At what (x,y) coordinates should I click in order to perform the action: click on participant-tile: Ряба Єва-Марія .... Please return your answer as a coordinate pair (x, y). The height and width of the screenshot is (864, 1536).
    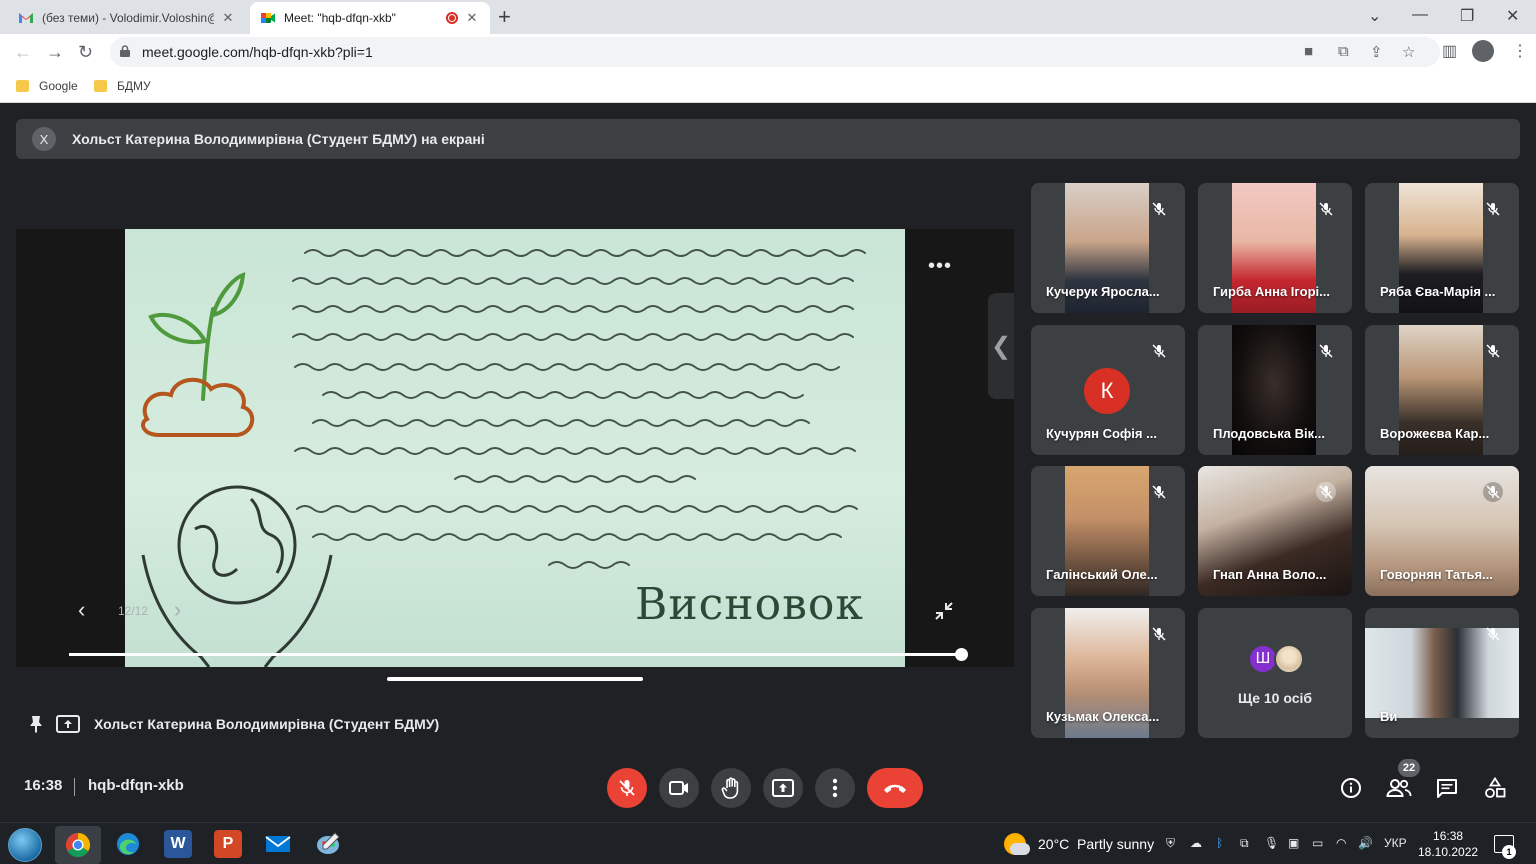
    Looking at the image, I should click on (1442, 248).